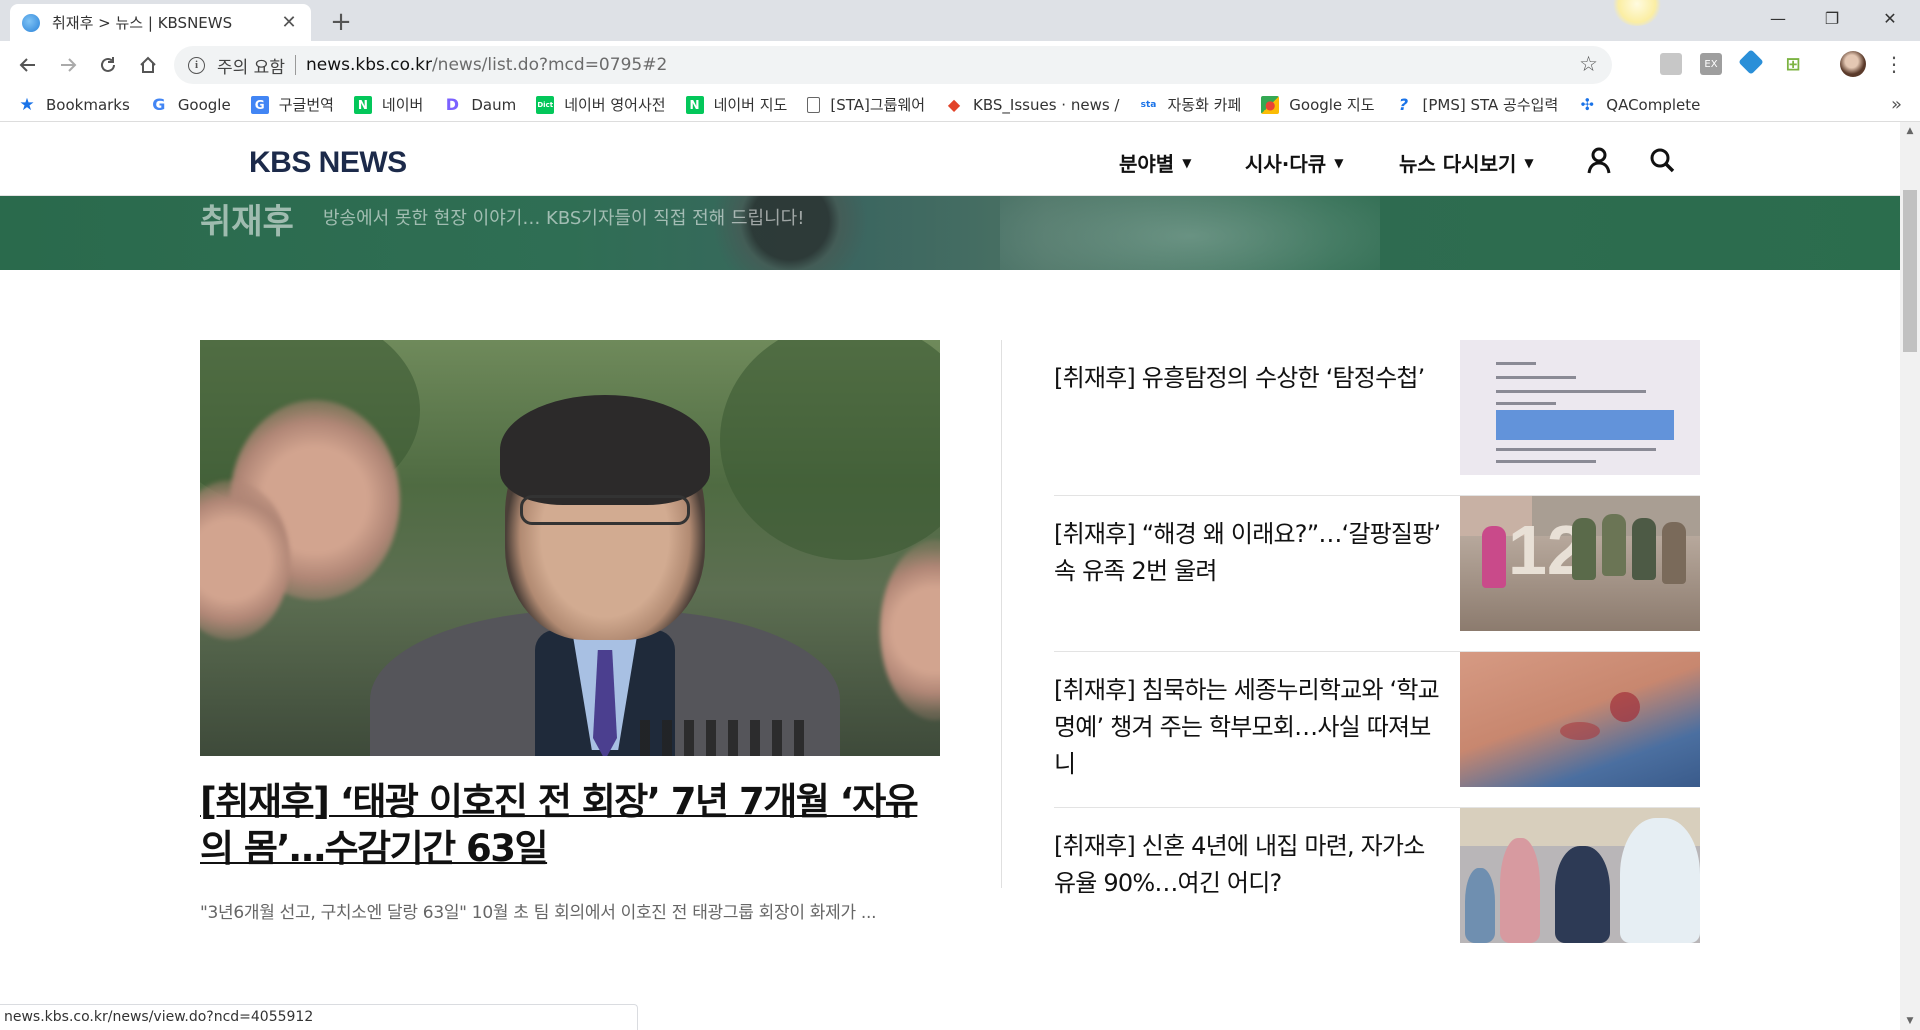 The width and height of the screenshot is (1920, 1030). I want to click on translate-icon: G, so click(259, 104).